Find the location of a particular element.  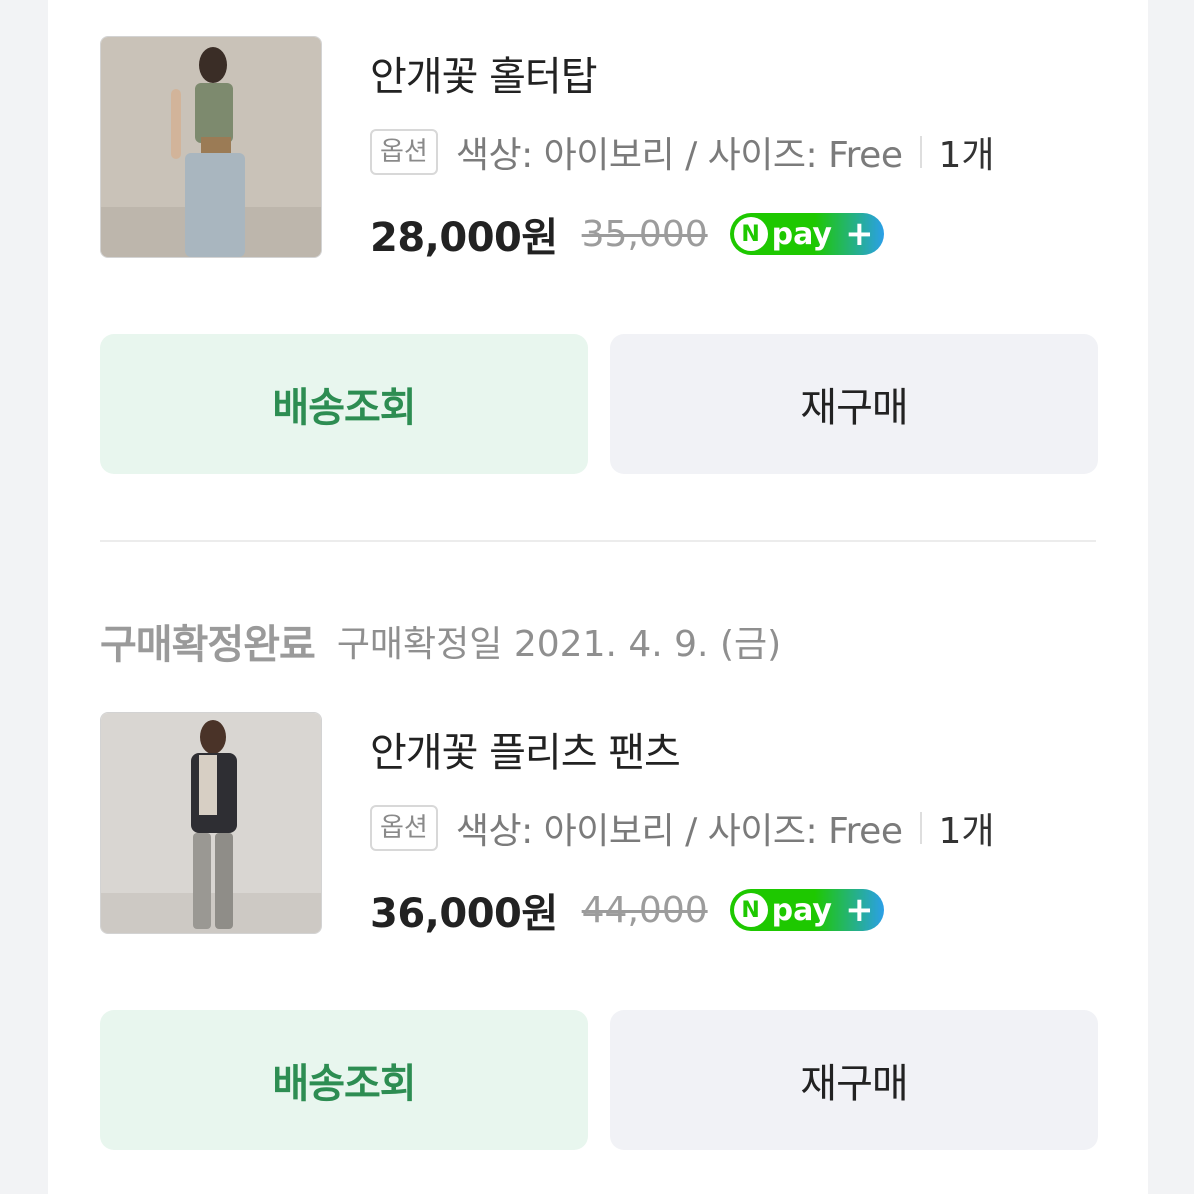

order-status-row: 구매확정완료 구매확정일 2021. 4. 9. (금) is located at coordinates (440, 641).